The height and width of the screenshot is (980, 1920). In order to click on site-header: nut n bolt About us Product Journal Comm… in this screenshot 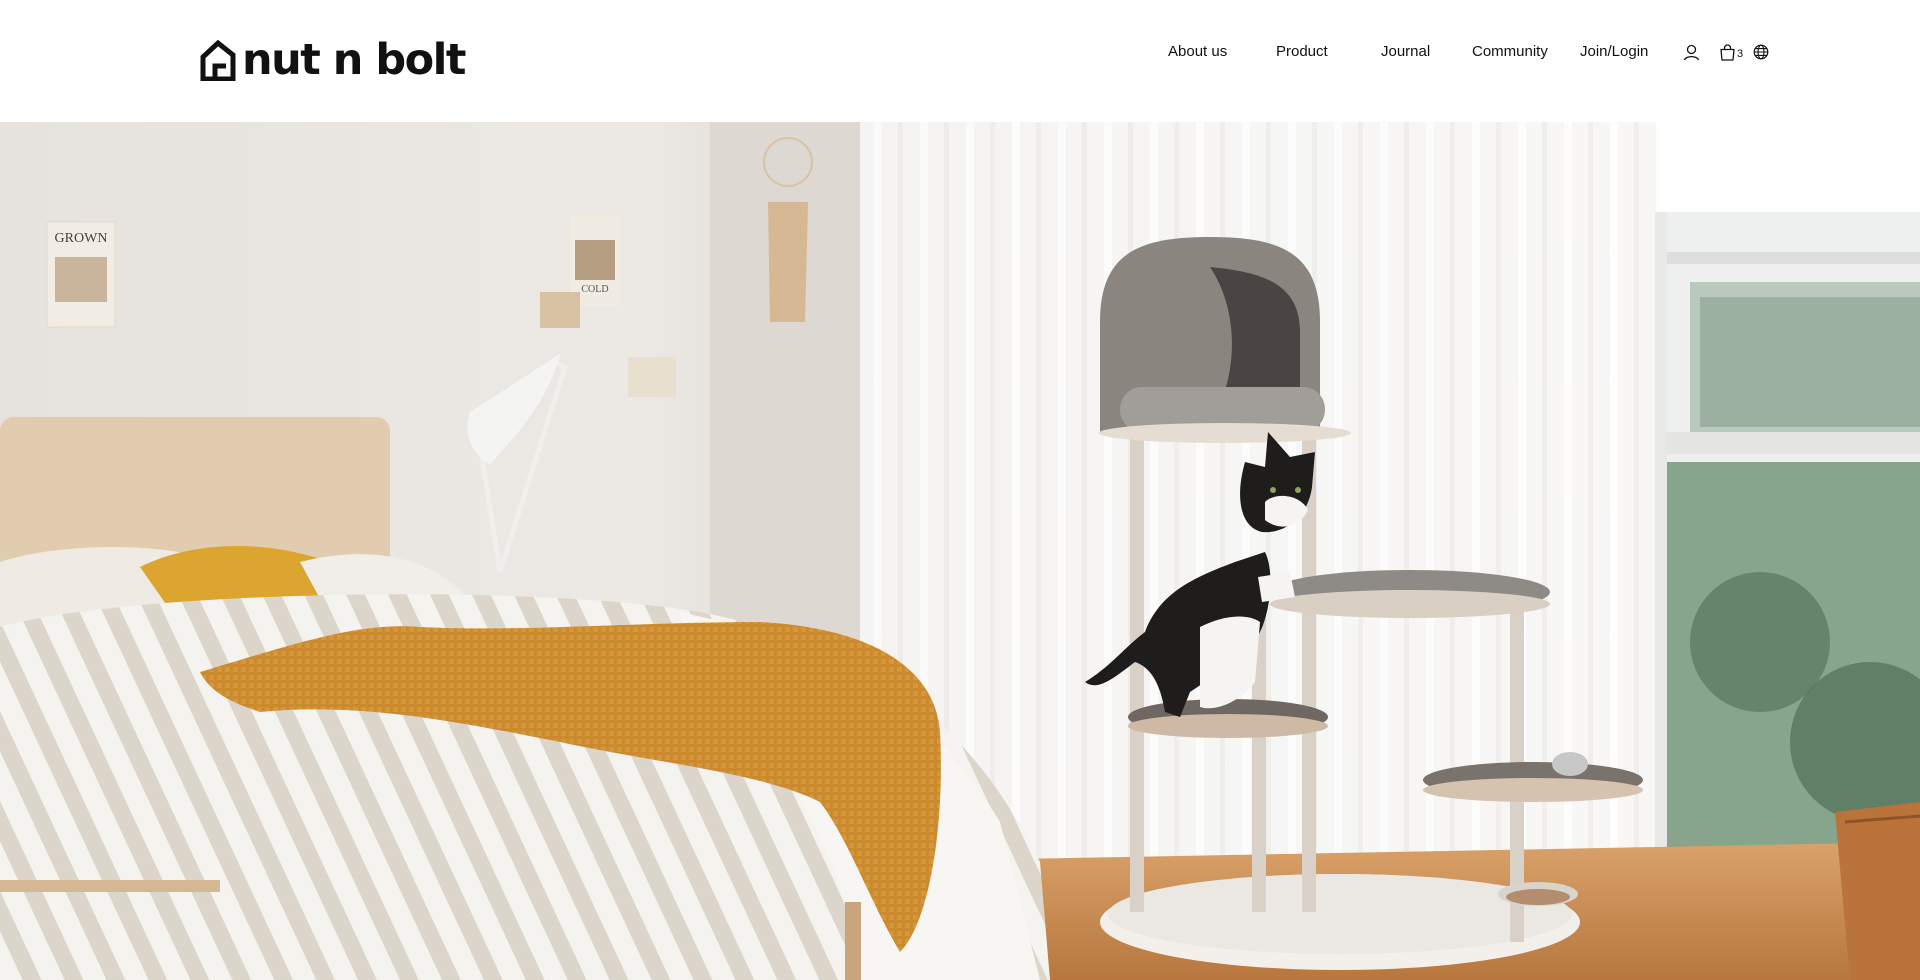, I will do `click(960, 61)`.